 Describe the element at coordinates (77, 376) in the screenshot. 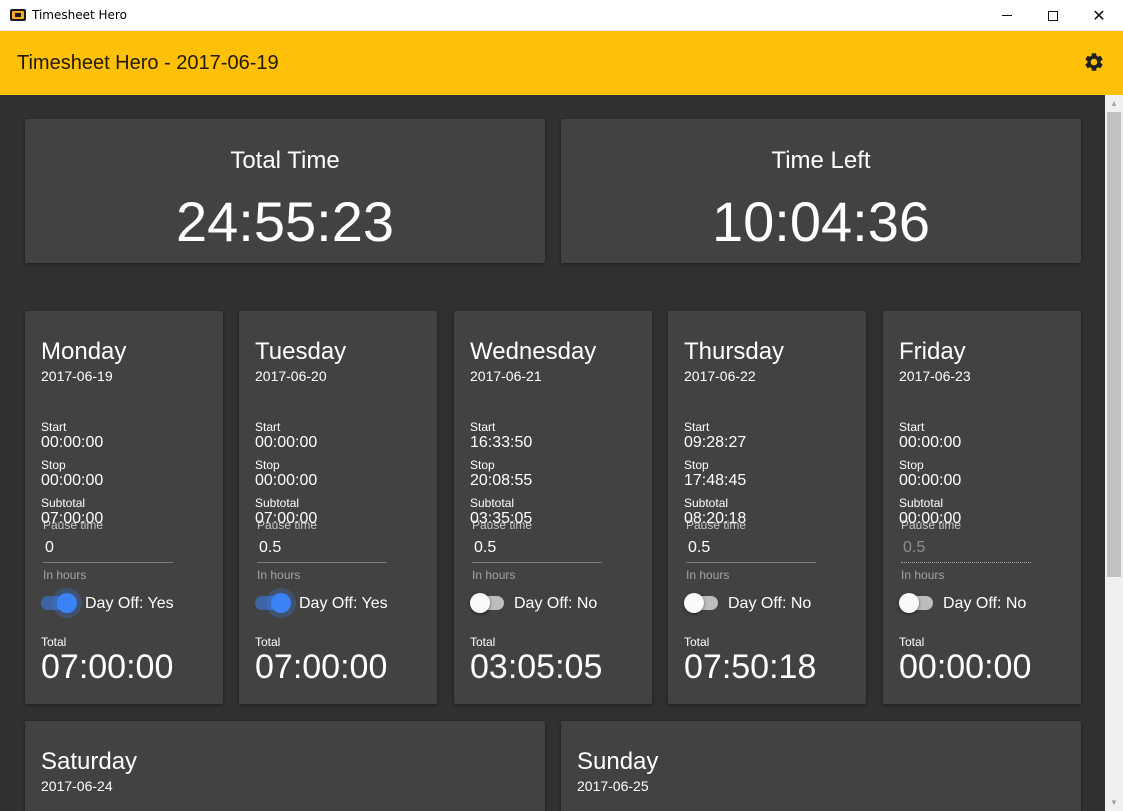

I see `day-date: 2017-06-19` at that location.